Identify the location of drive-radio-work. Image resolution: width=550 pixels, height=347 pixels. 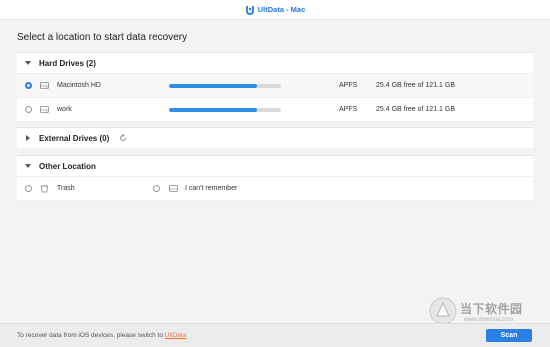
(28, 109).